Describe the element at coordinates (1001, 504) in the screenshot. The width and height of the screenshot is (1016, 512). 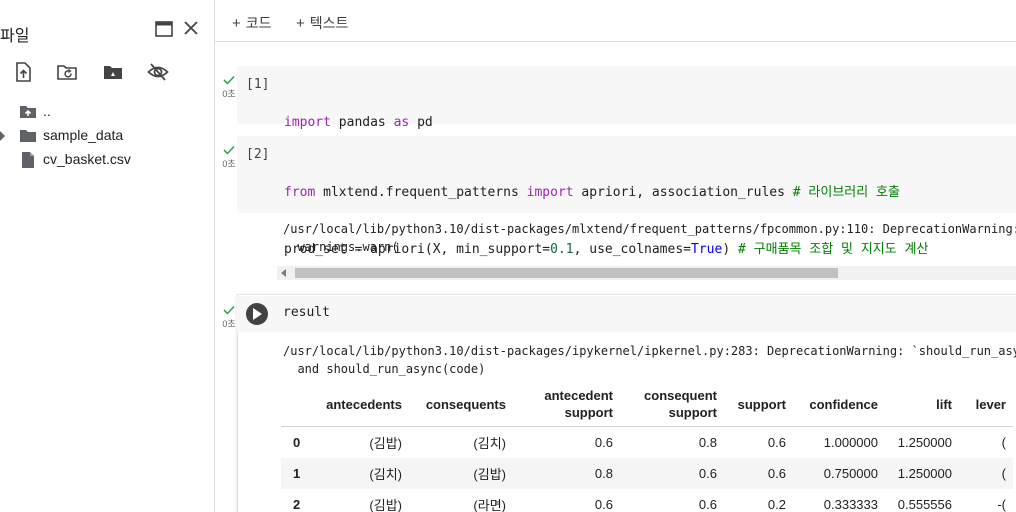
I see `table-cell: -(` at that location.